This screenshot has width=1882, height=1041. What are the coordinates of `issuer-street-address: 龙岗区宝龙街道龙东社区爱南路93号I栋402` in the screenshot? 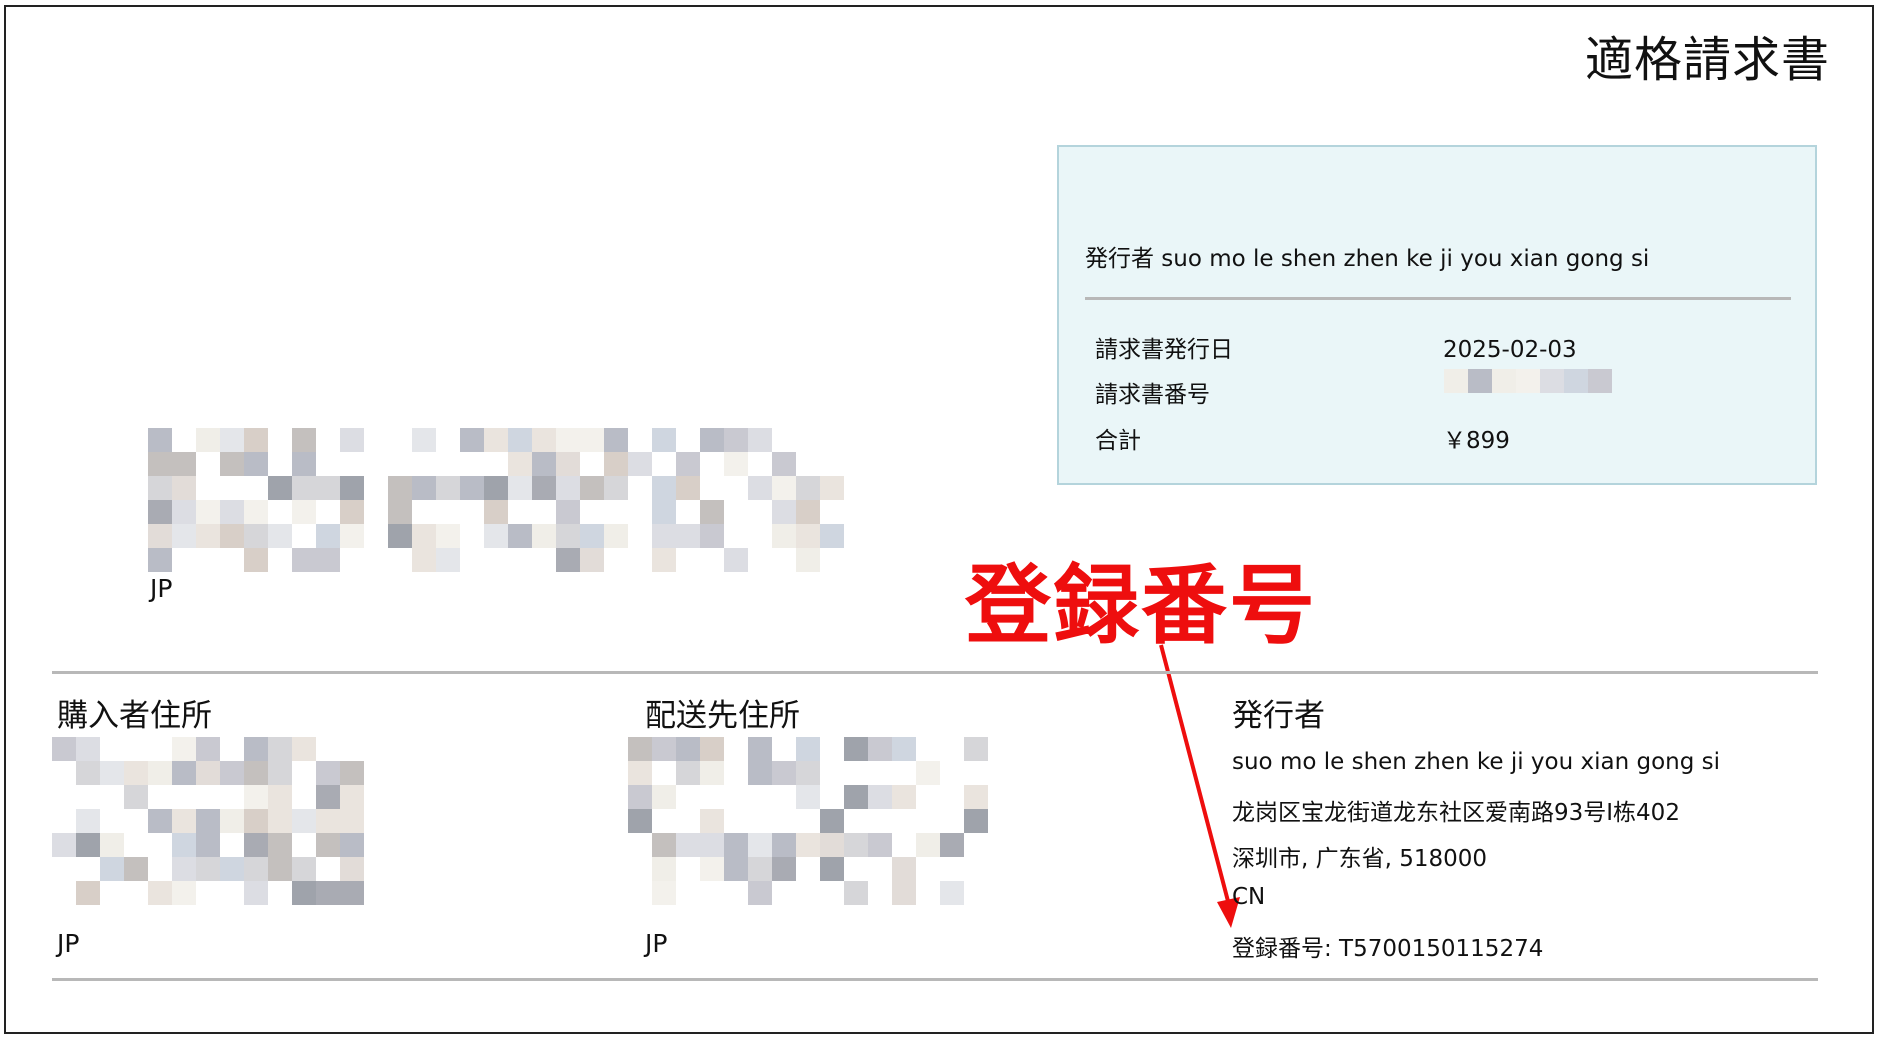 It's located at (1456, 813).